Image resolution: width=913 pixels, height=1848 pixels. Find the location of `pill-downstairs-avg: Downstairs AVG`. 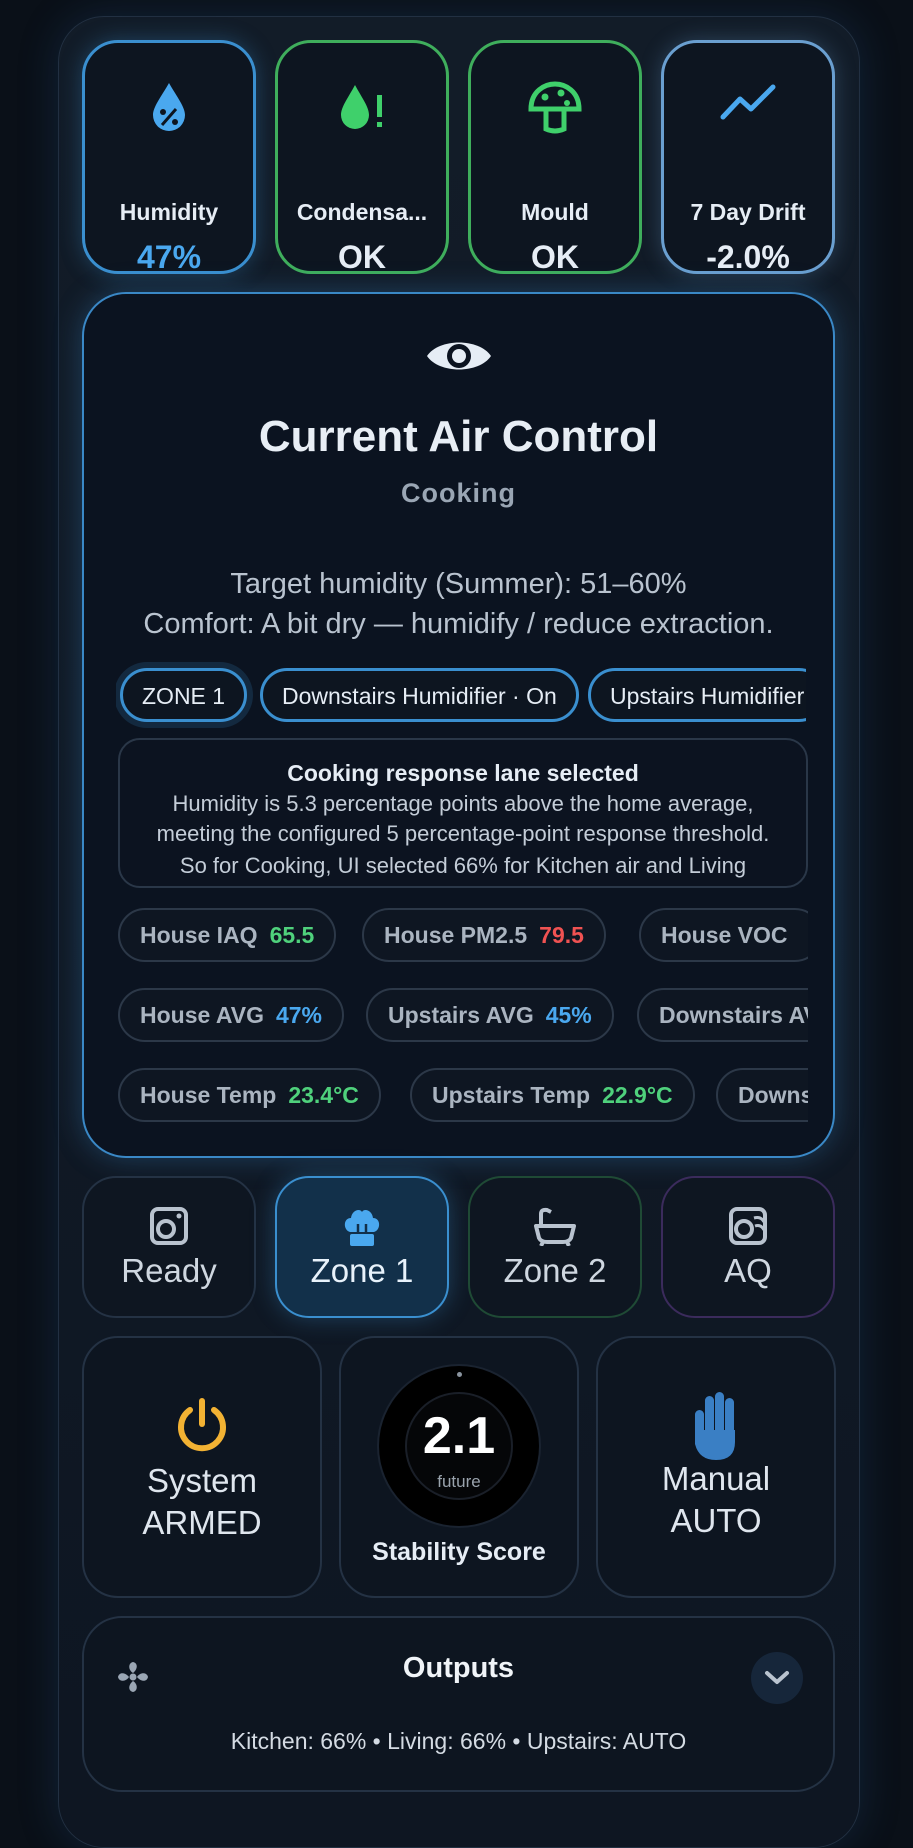

pill-downstairs-avg: Downstairs AVG is located at coordinates (722, 1015).